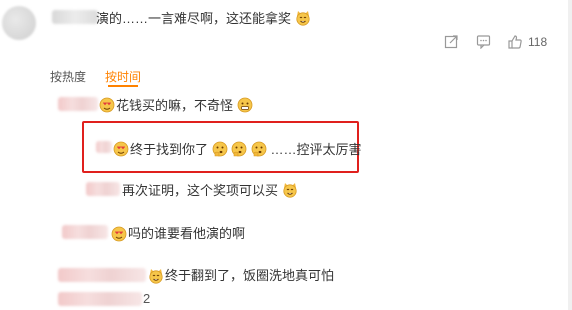  I want to click on reply-3-text: 再次证明，这个奖项可以买, so click(210, 190).